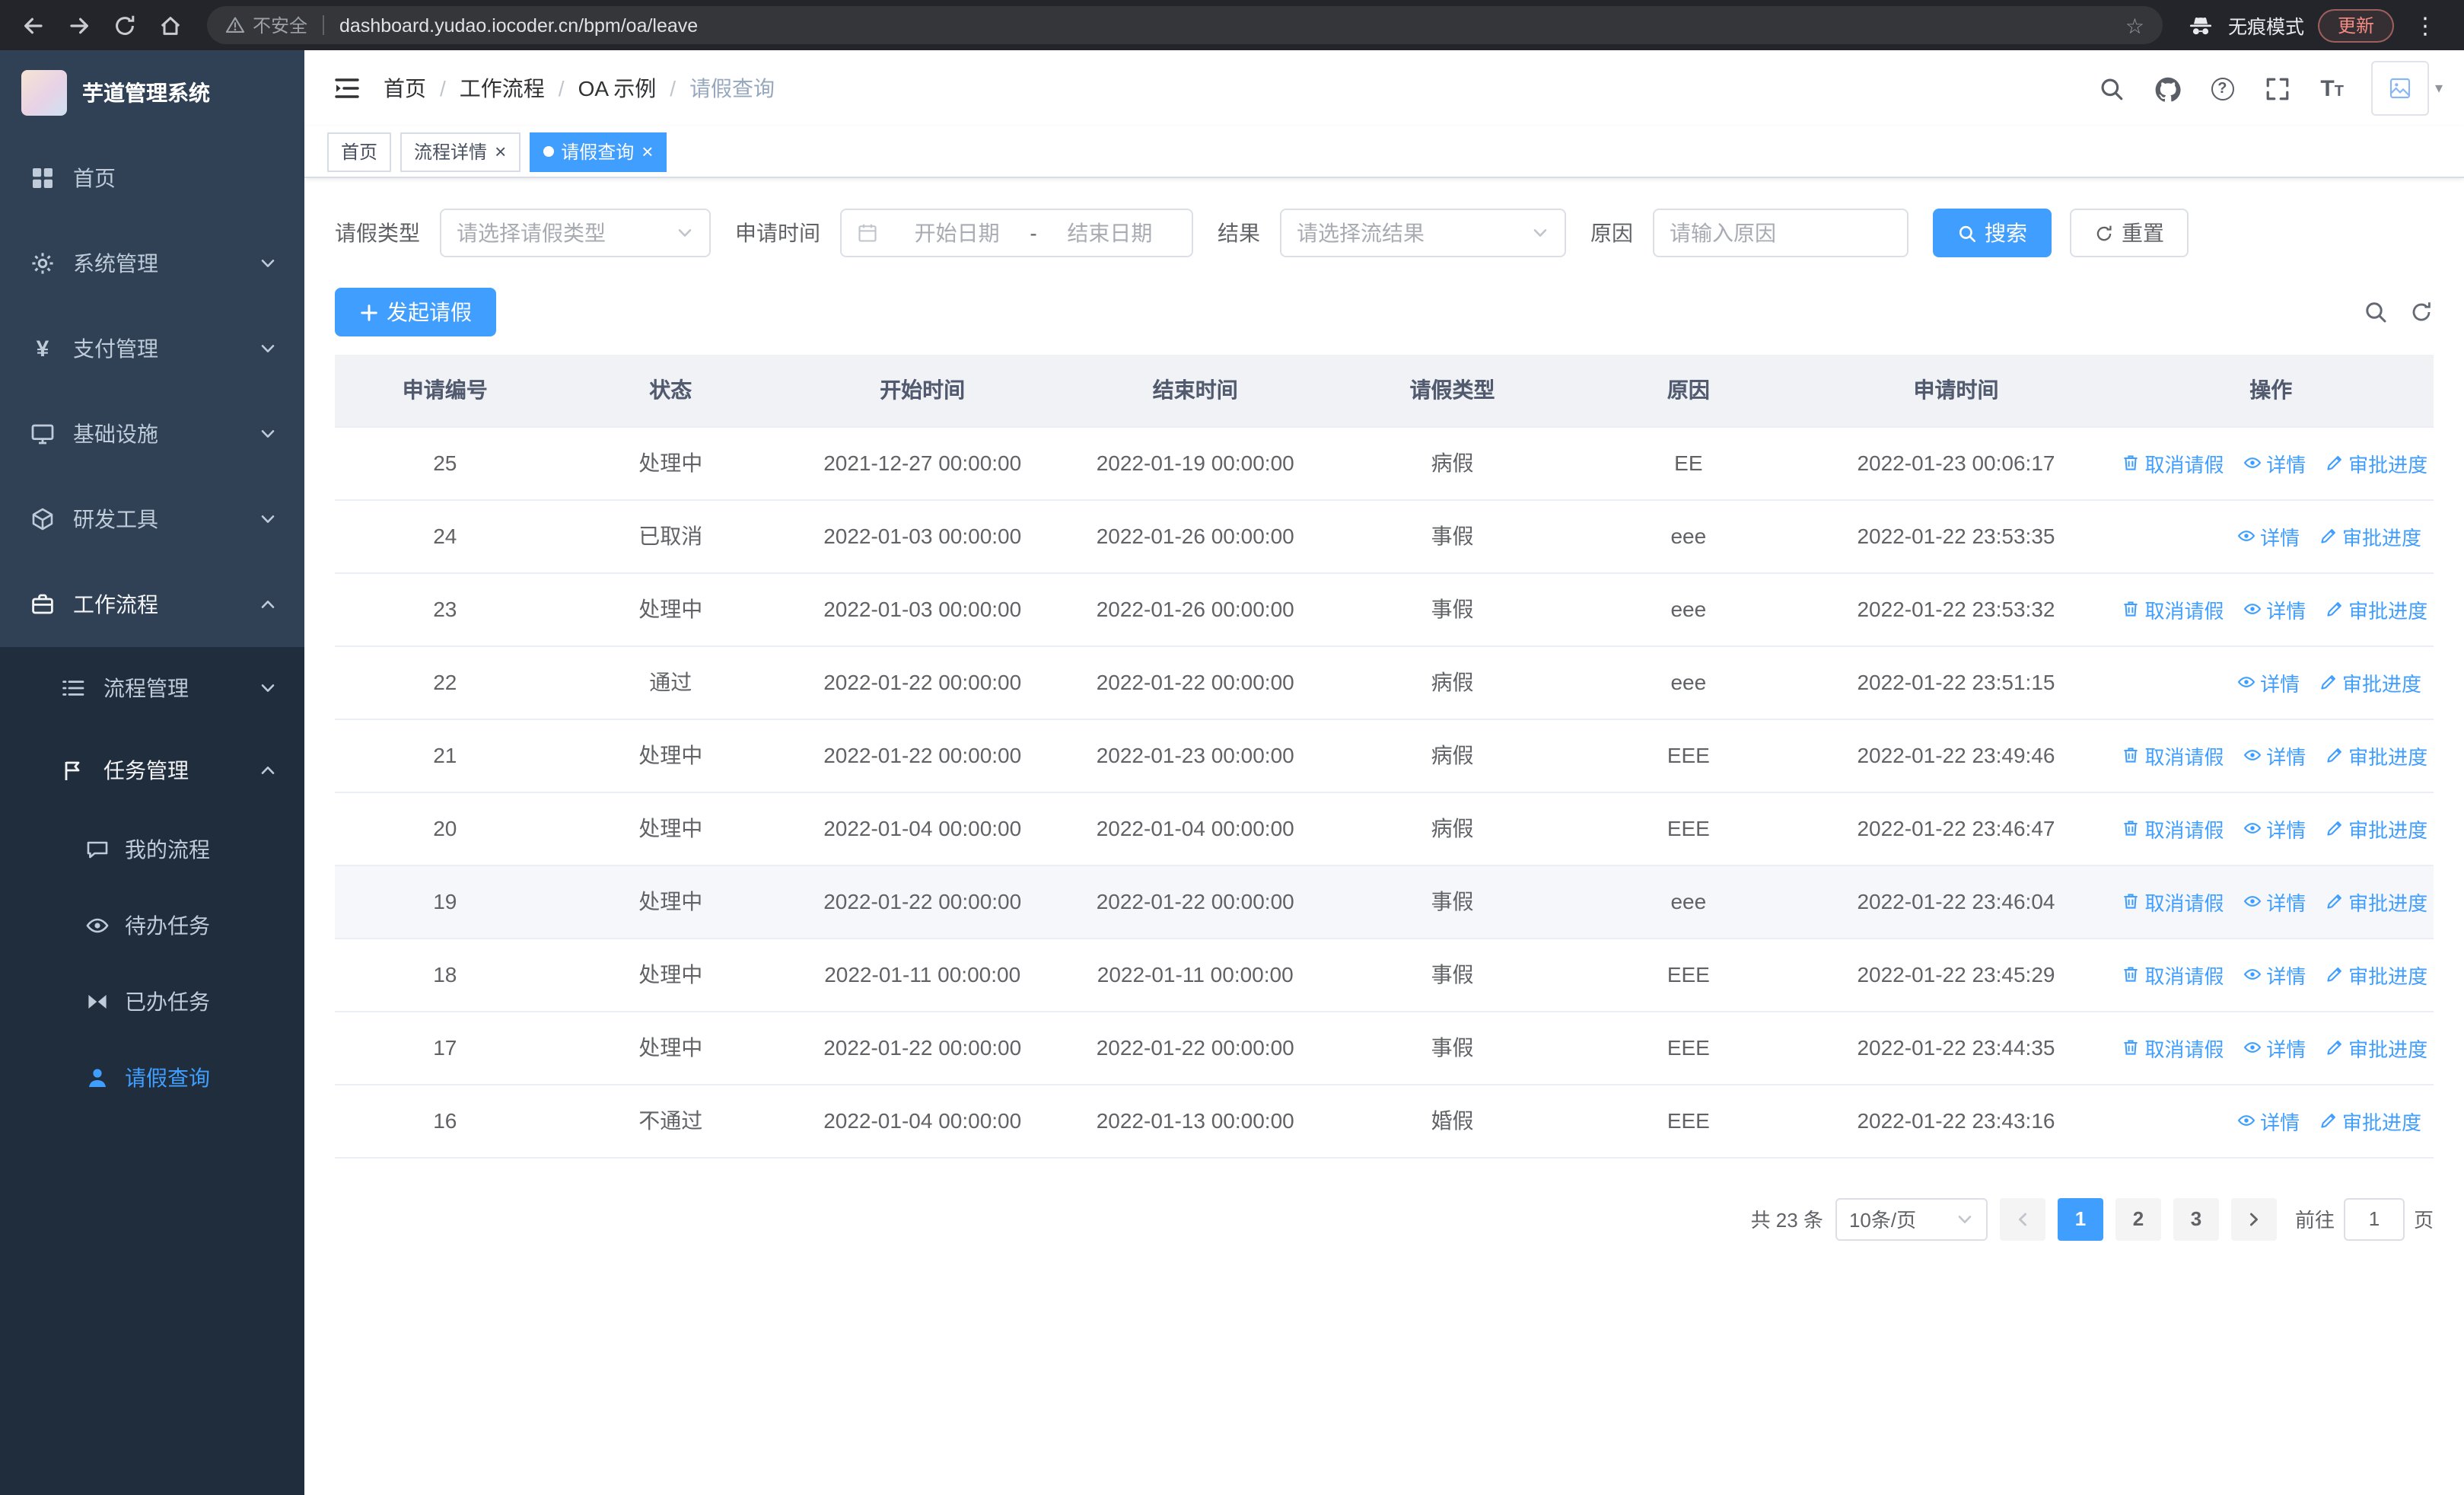 The width and height of the screenshot is (2464, 1495). What do you see at coordinates (152, 850) in the screenshot?
I see `sidebar-item-my-processes: 我的流程` at bounding box center [152, 850].